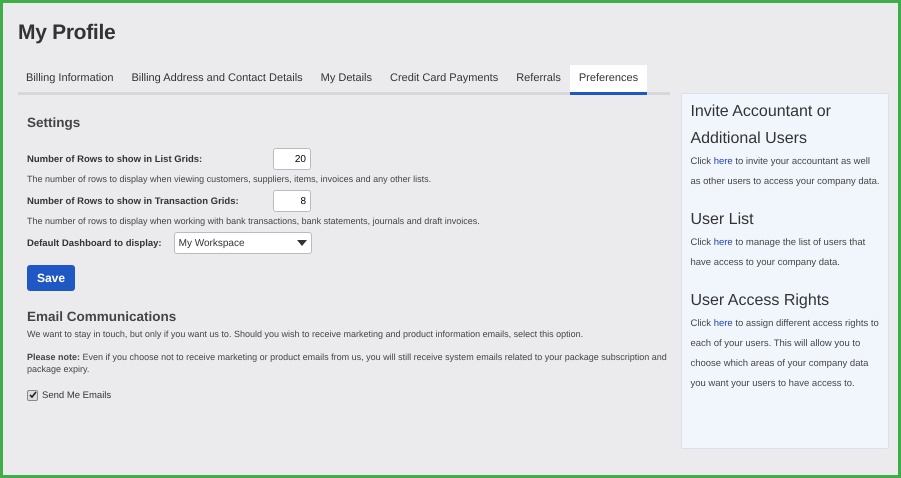 The image size is (901, 478). I want to click on panel-heading: User Access Rights, so click(760, 301).